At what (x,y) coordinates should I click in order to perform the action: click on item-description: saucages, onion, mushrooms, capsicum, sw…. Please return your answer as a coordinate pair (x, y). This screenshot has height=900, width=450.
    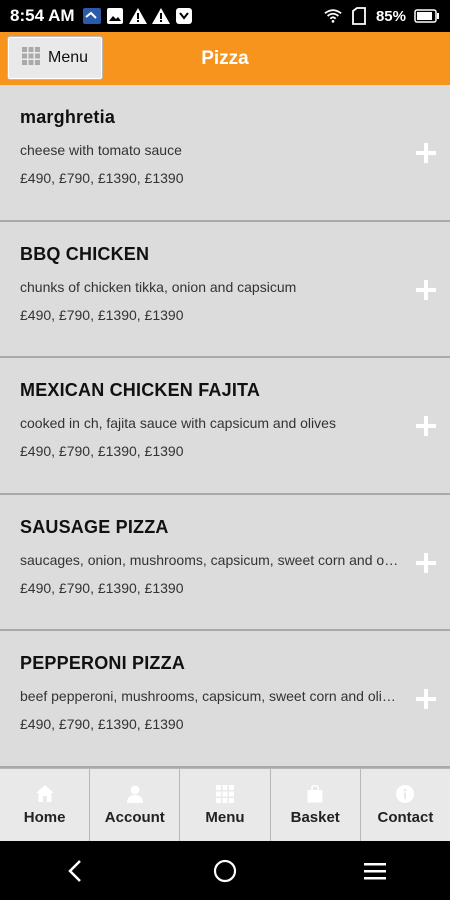
    Looking at the image, I should click on (210, 559).